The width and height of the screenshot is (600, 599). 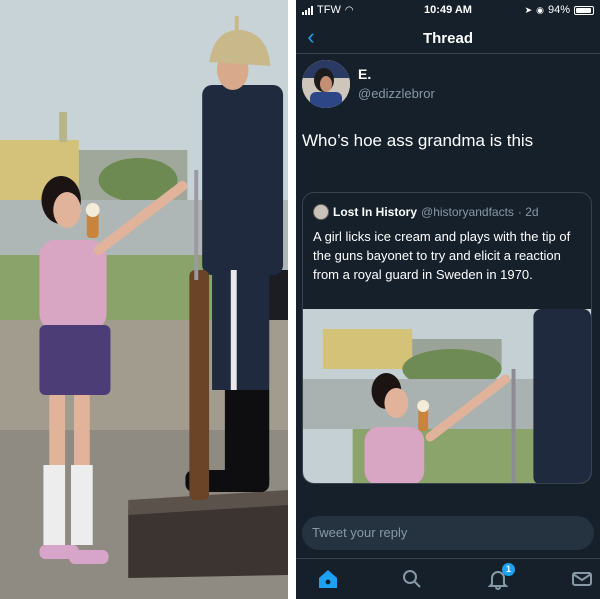 I want to click on battery-percent: 94%, so click(x=558, y=10).